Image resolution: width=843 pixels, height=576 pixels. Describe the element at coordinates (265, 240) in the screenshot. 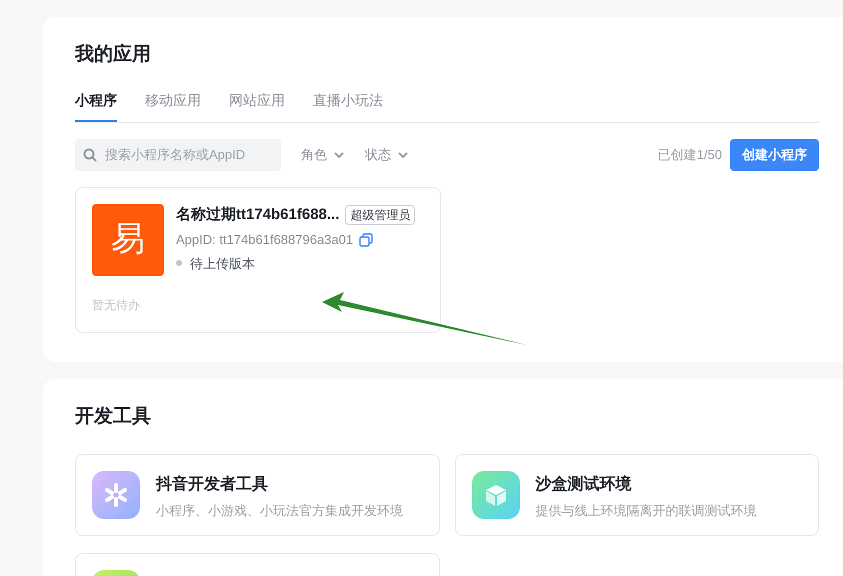

I see `app-id: AppID: tt174b61f688796a3a01` at that location.